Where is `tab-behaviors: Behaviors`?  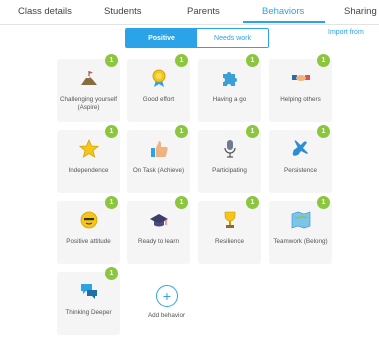
tab-behaviors: Behaviors is located at coordinates (283, 11).